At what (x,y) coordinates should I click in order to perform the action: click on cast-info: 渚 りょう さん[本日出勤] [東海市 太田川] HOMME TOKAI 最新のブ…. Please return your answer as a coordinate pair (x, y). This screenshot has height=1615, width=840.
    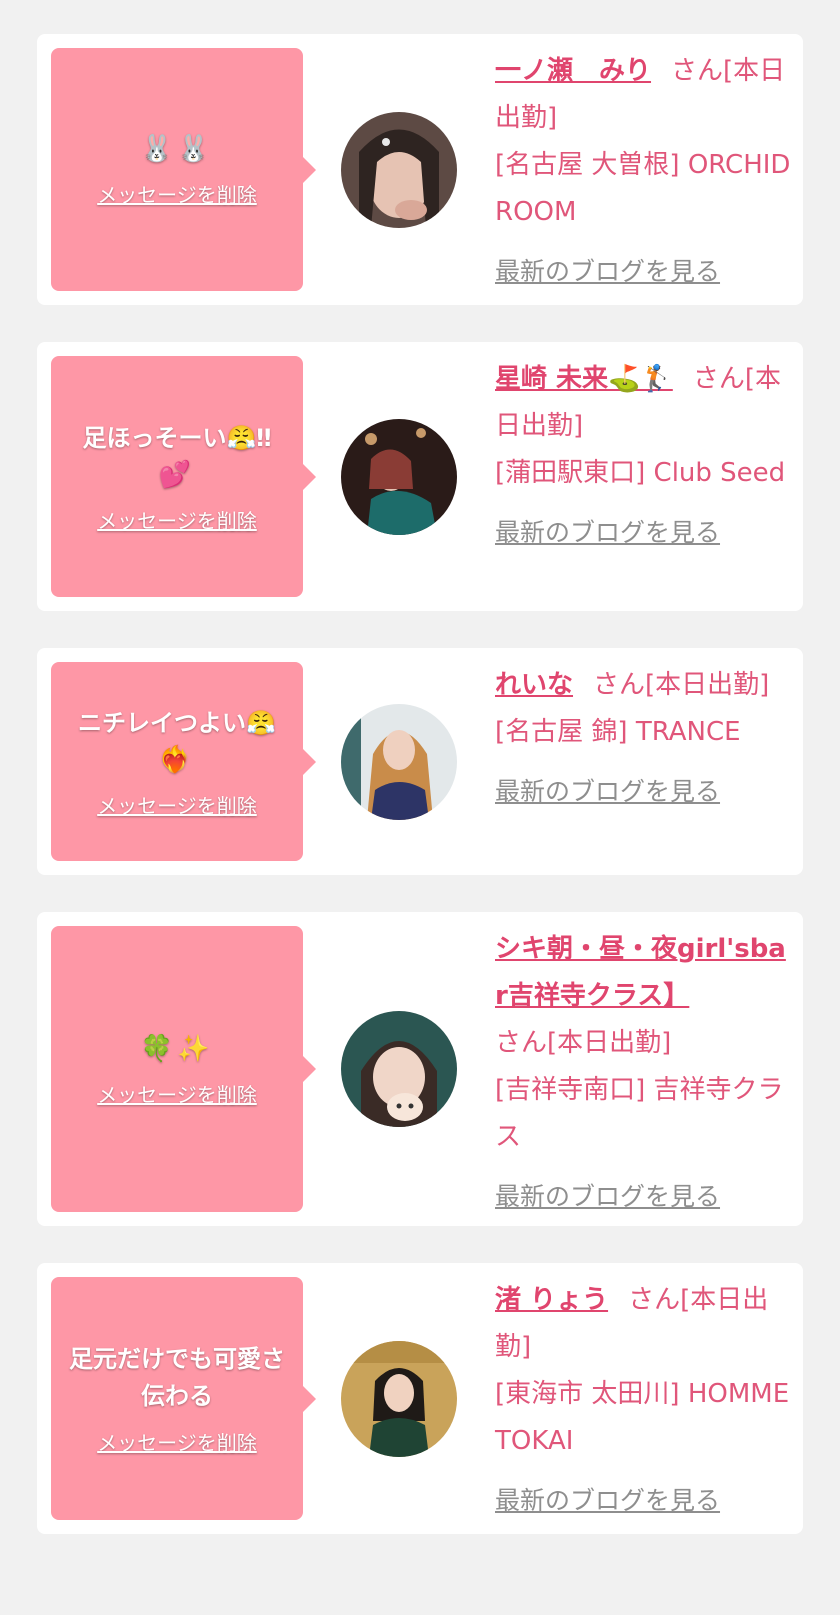
    Looking at the image, I should click on (643, 1400).